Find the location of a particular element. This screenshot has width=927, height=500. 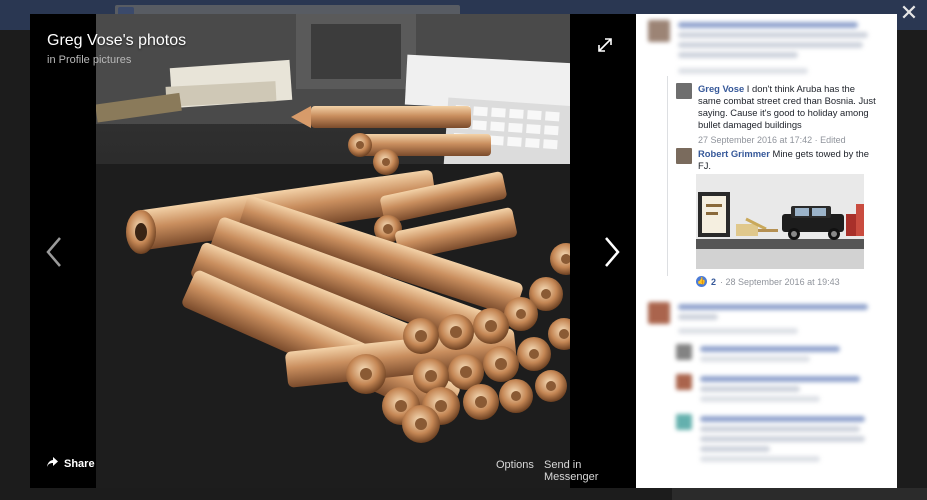

photo-owner-title: Greg Vose's photos is located at coordinates (116, 41).